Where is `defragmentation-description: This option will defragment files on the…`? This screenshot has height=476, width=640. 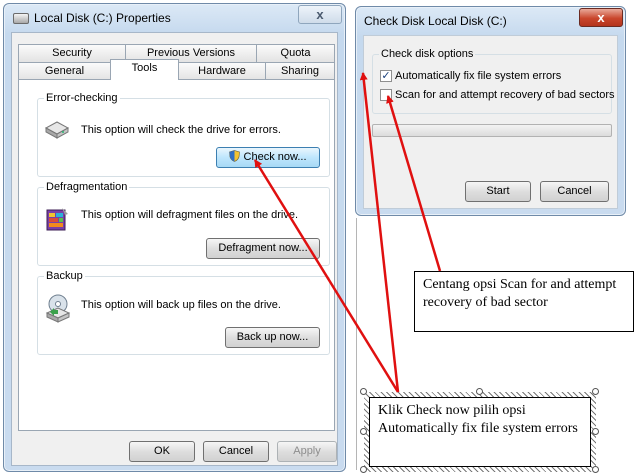 defragmentation-description: This option will defragment files on the… is located at coordinates (190, 215).